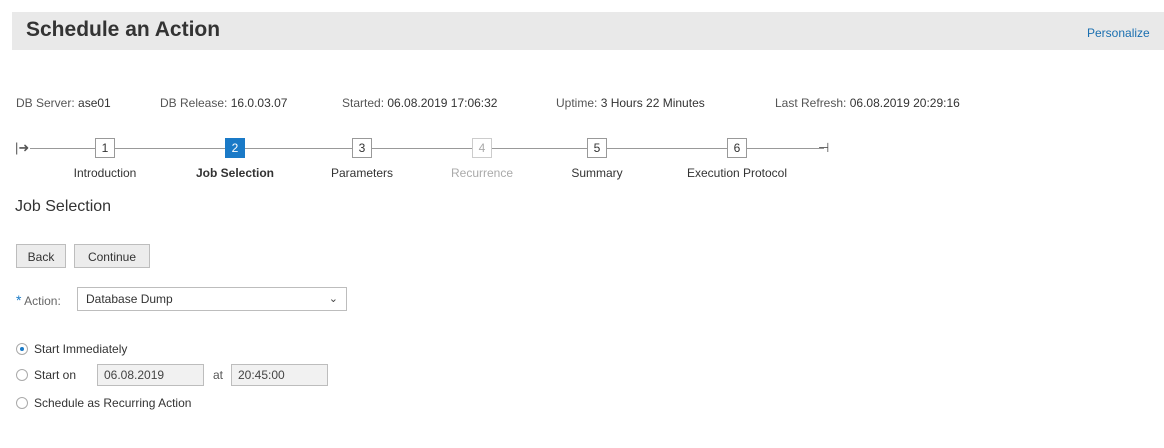 This screenshot has height=448, width=1164. Describe the element at coordinates (218, 375) in the screenshot. I see `at-label: at` at that location.